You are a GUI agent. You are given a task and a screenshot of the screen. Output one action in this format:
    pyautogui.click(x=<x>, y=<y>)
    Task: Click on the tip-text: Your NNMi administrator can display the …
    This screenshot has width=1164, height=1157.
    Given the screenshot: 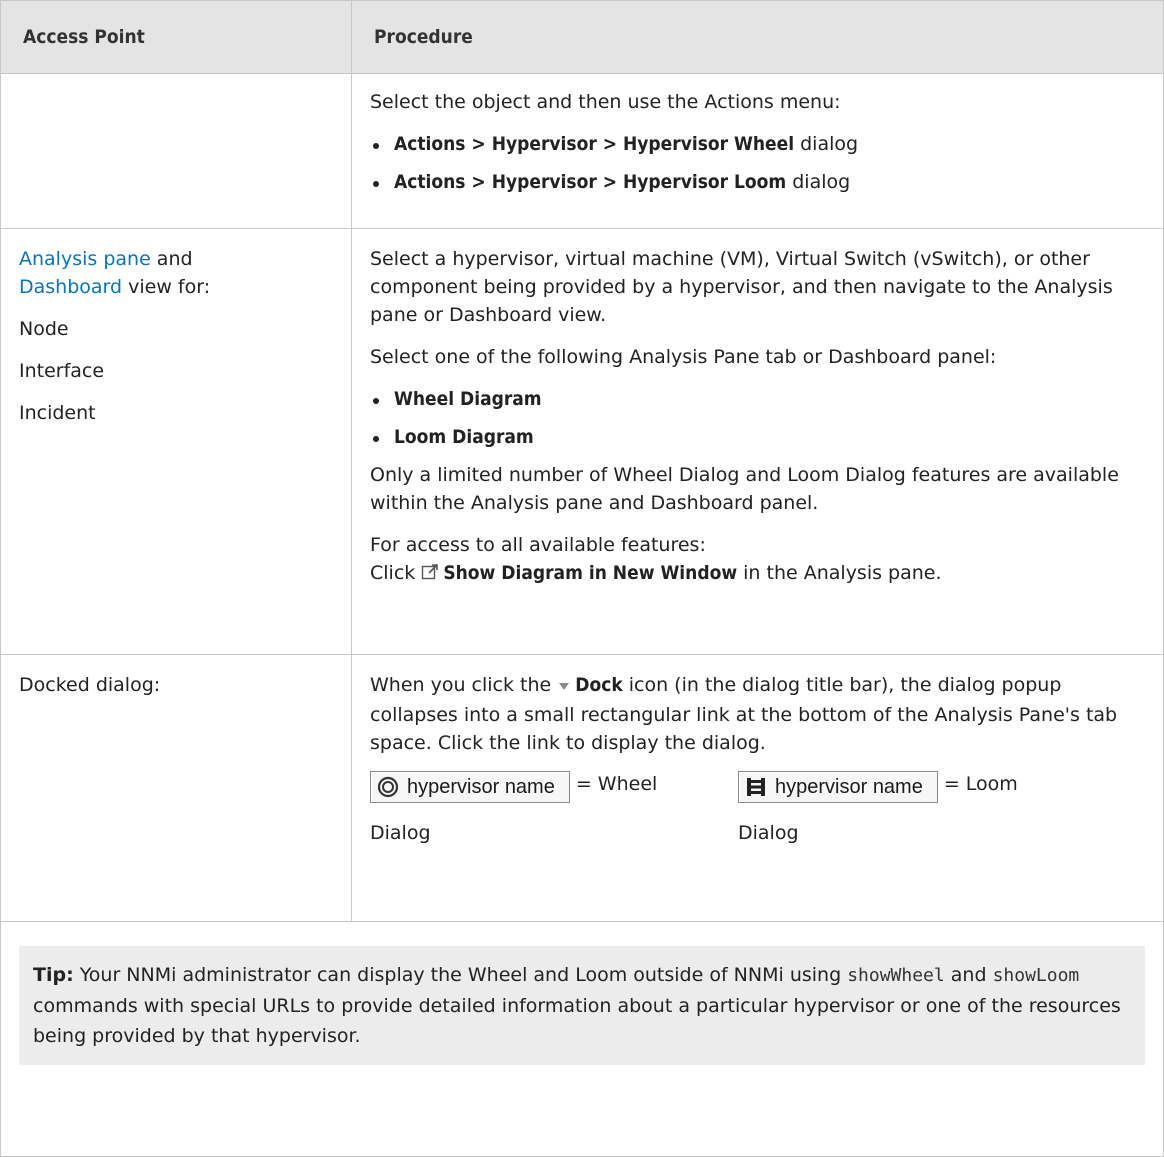 What is the action you would take?
    pyautogui.click(x=460, y=975)
    